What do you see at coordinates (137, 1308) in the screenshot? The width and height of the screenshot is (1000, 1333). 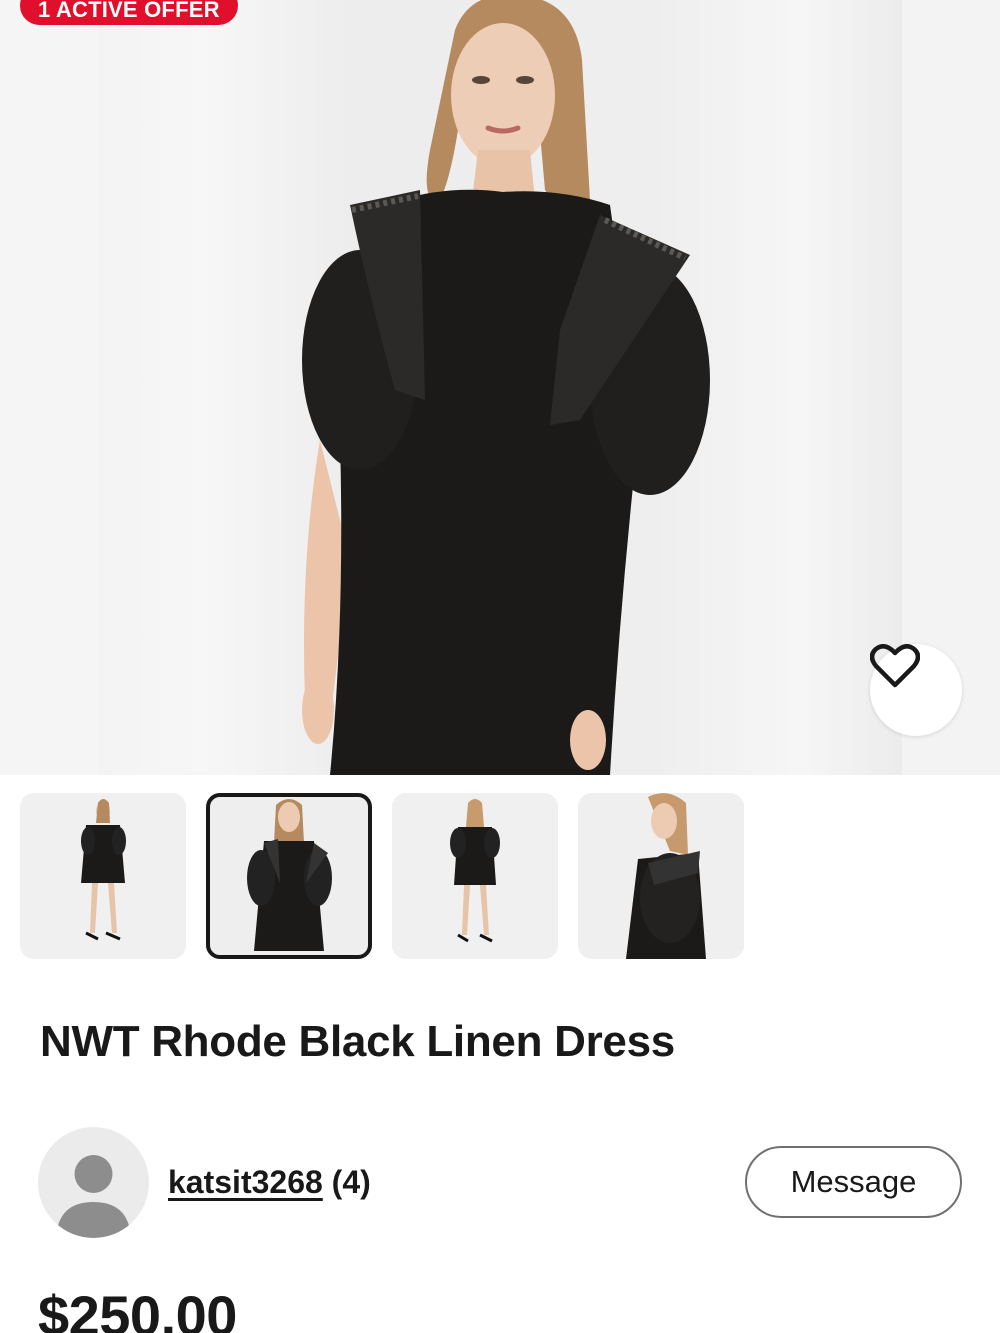 I see `listing-price: $250.00` at bounding box center [137, 1308].